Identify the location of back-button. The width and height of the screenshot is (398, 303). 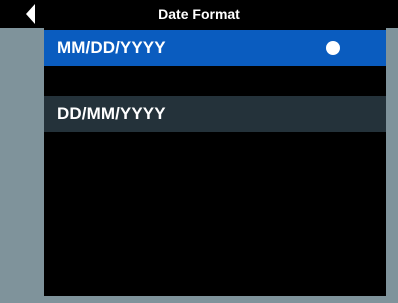
(22, 14).